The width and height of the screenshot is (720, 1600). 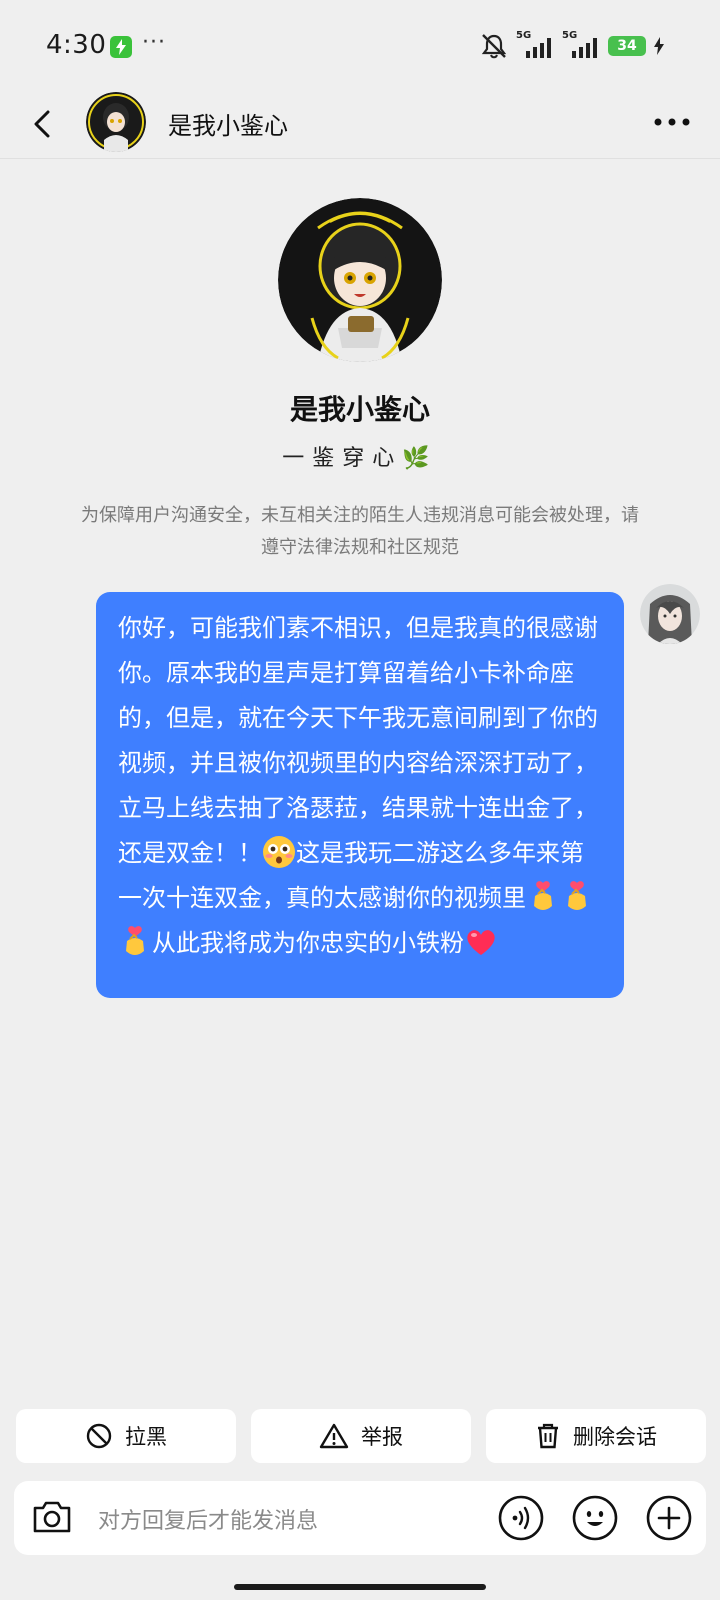 What do you see at coordinates (360, 458) in the screenshot?
I see `profile-signature: 一鉴穿心🌿` at bounding box center [360, 458].